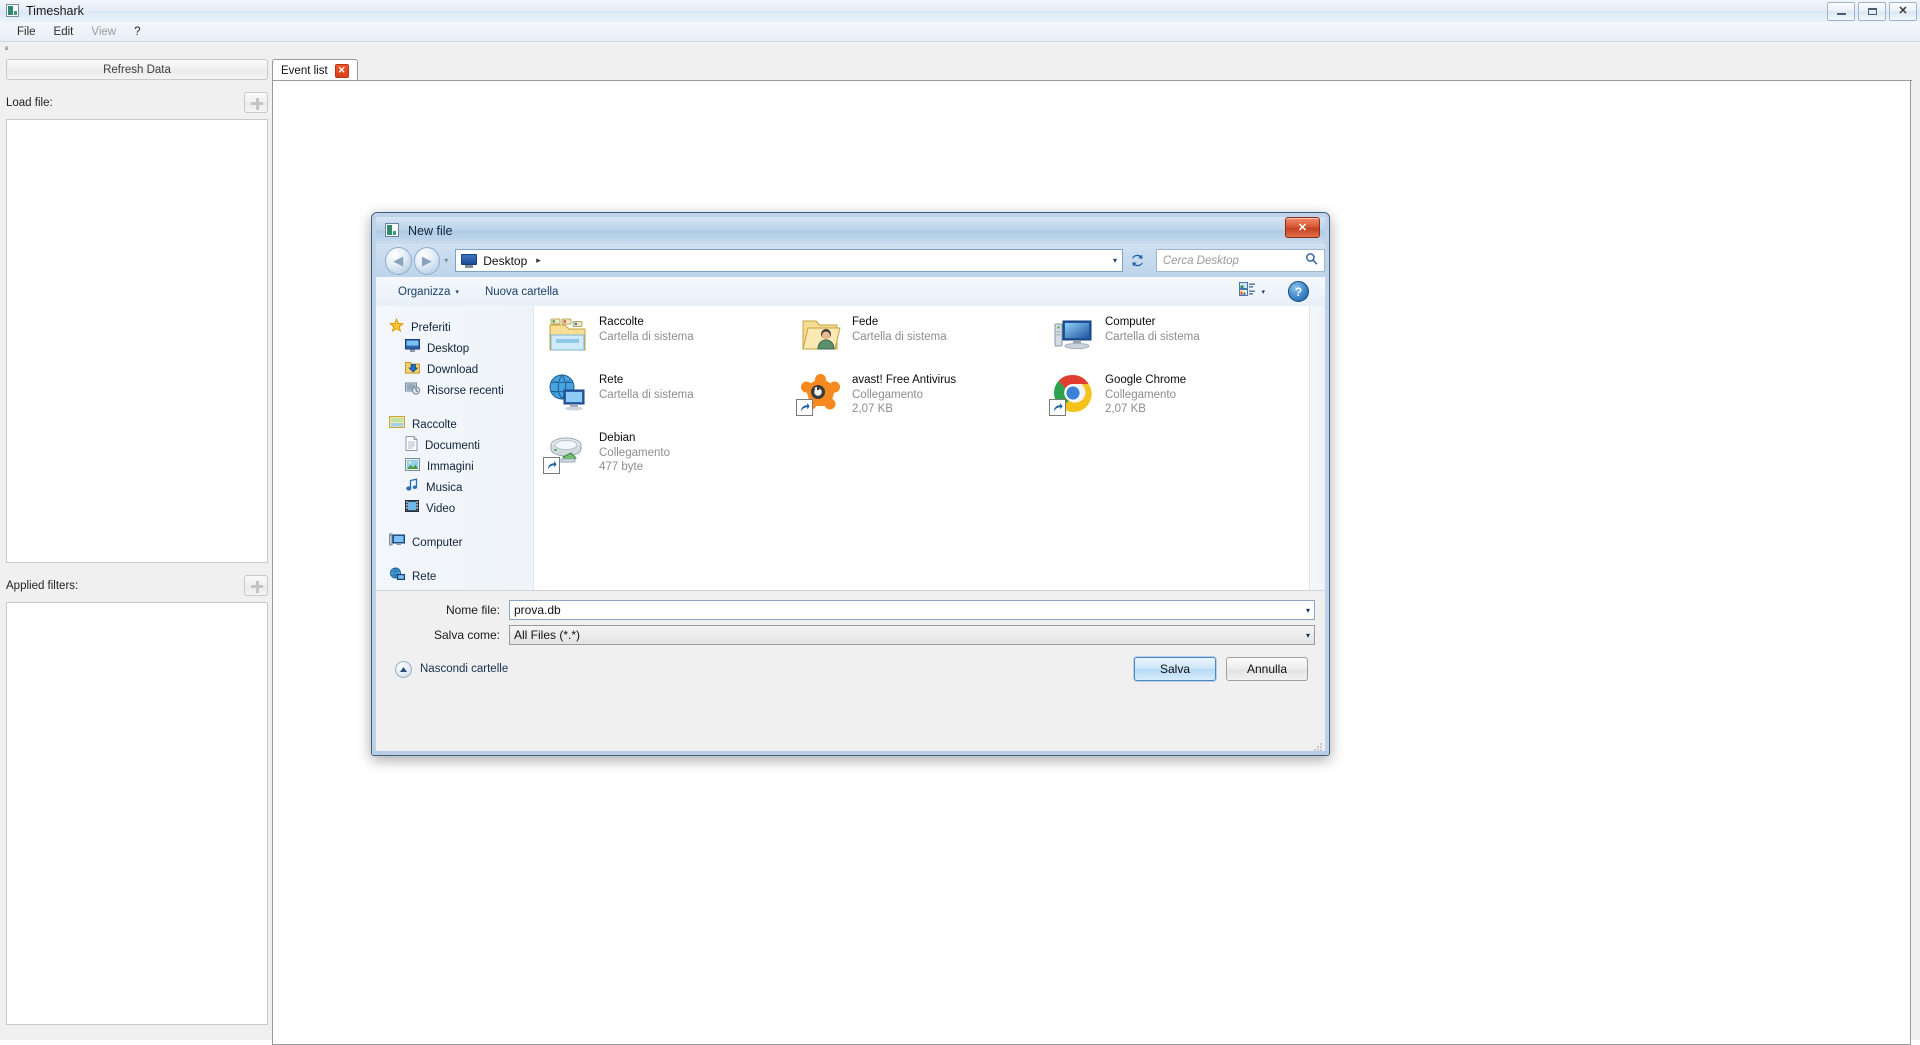 Image resolution: width=1920 pixels, height=1045 pixels. What do you see at coordinates (1298, 291) in the screenshot?
I see `help-button: ?` at bounding box center [1298, 291].